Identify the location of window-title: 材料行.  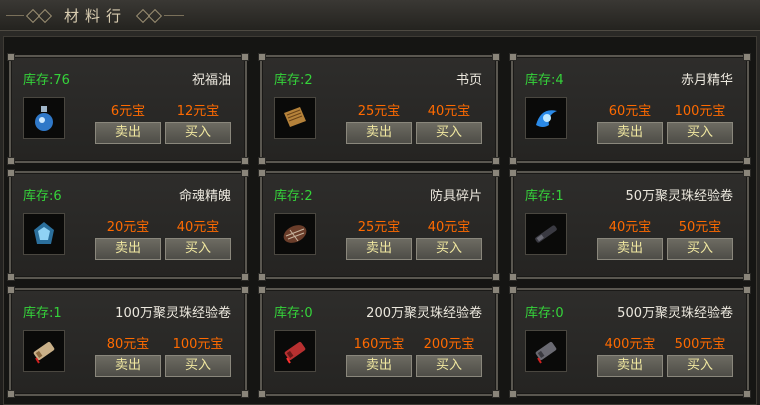
(96, 16).